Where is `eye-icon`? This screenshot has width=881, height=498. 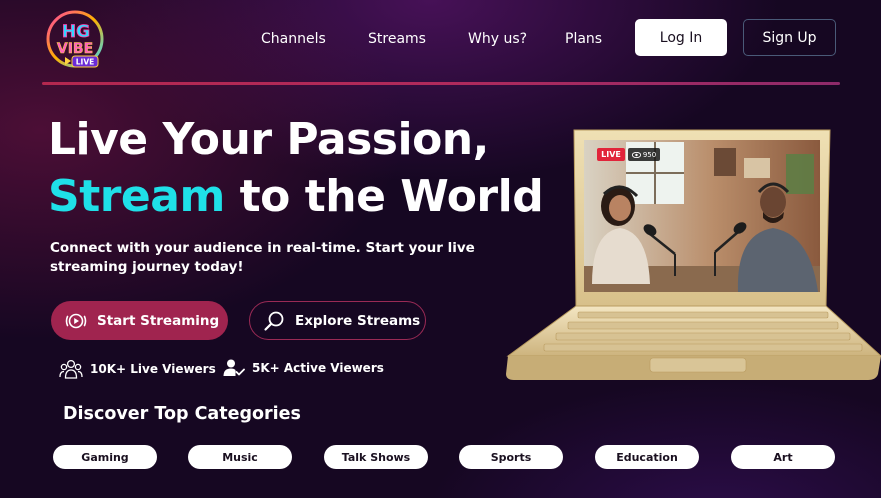
eye-icon is located at coordinates (636, 154).